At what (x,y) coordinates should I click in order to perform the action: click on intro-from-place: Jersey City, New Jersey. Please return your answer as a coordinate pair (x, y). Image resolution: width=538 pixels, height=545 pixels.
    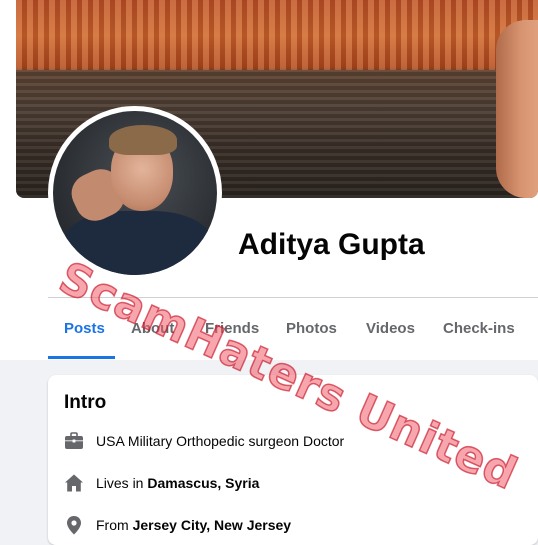
    Looking at the image, I should click on (212, 525).